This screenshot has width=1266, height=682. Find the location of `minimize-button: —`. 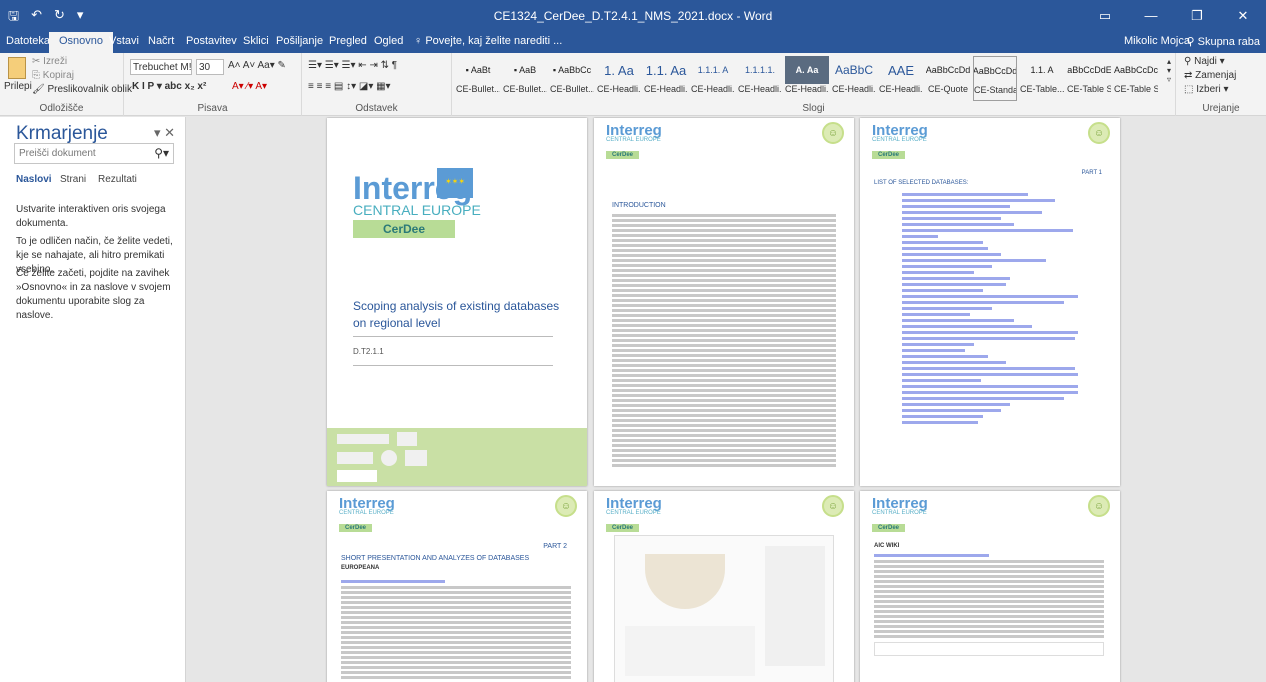

minimize-button: — is located at coordinates (1151, 15).